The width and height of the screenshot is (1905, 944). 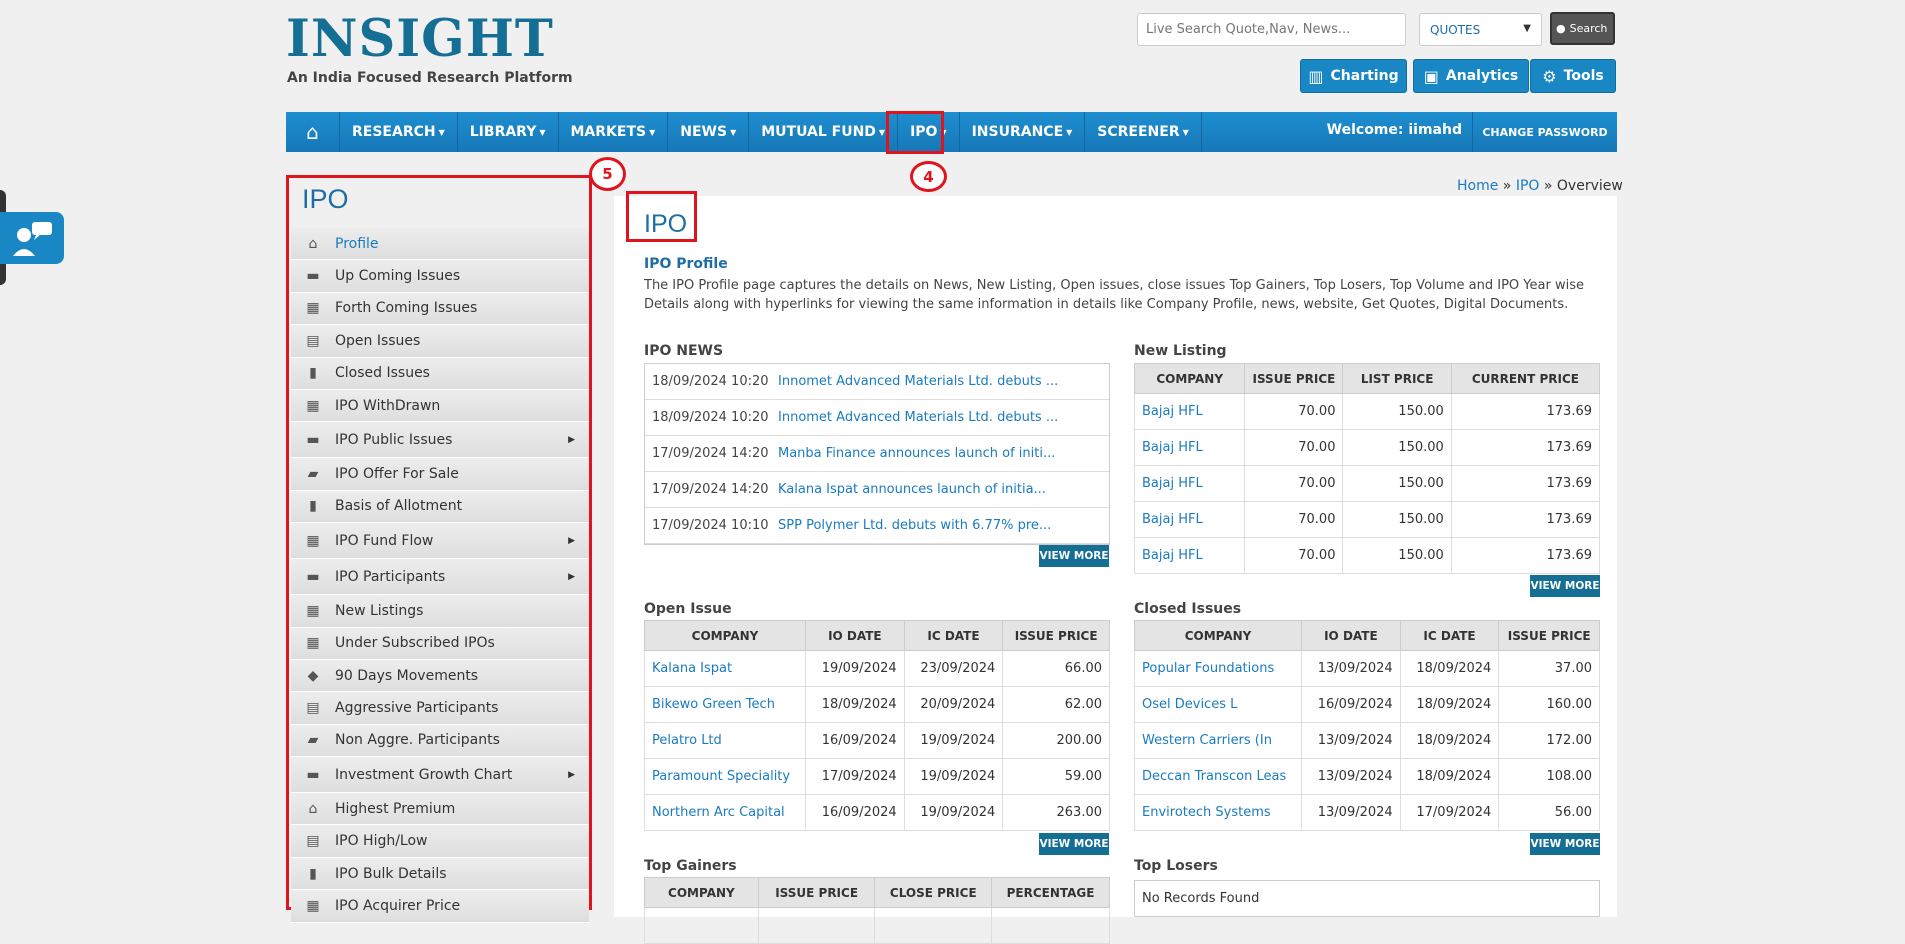 I want to click on sidebar-item-ipo-bulk-details: ▮ IPO Bulk Details, so click(x=440, y=874).